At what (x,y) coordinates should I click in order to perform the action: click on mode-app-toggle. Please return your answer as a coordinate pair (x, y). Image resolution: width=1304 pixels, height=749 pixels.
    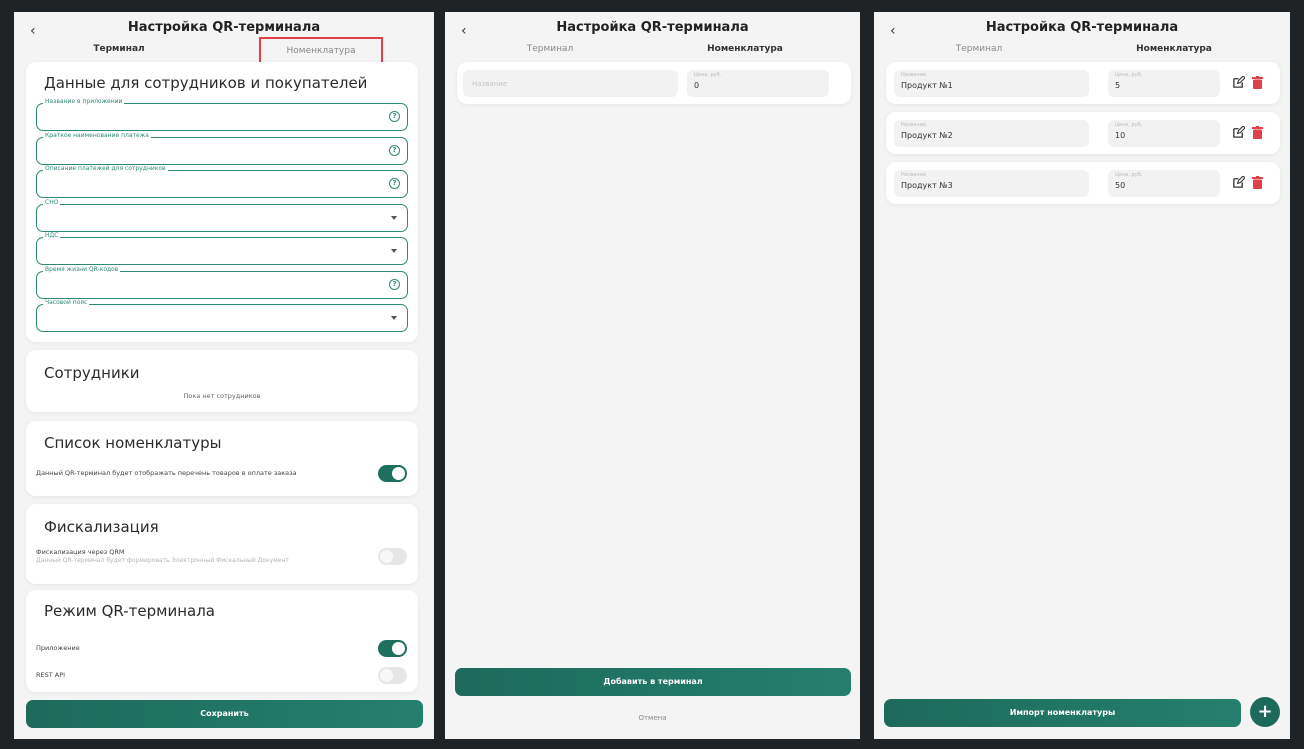
    Looking at the image, I should click on (392, 648).